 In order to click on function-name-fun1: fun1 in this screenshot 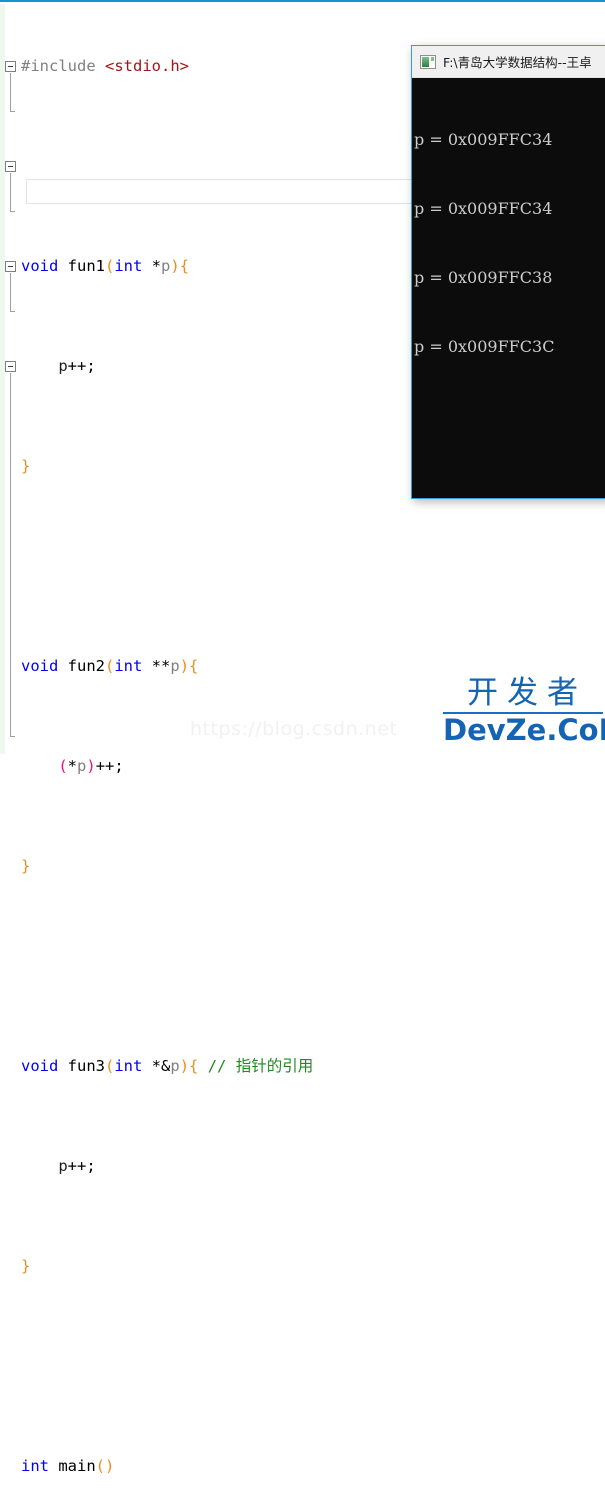, I will do `click(86, 266)`.